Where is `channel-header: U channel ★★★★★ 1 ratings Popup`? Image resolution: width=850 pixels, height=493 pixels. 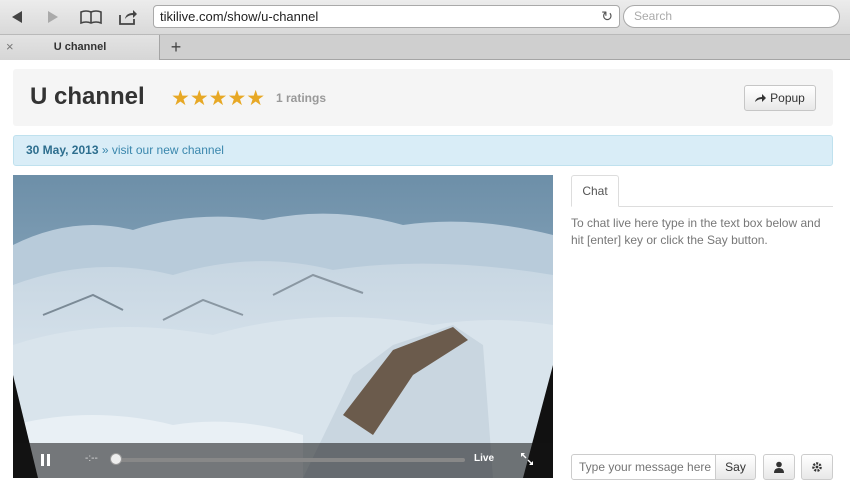
channel-header: U channel ★★★★★ 1 ratings Popup is located at coordinates (423, 97).